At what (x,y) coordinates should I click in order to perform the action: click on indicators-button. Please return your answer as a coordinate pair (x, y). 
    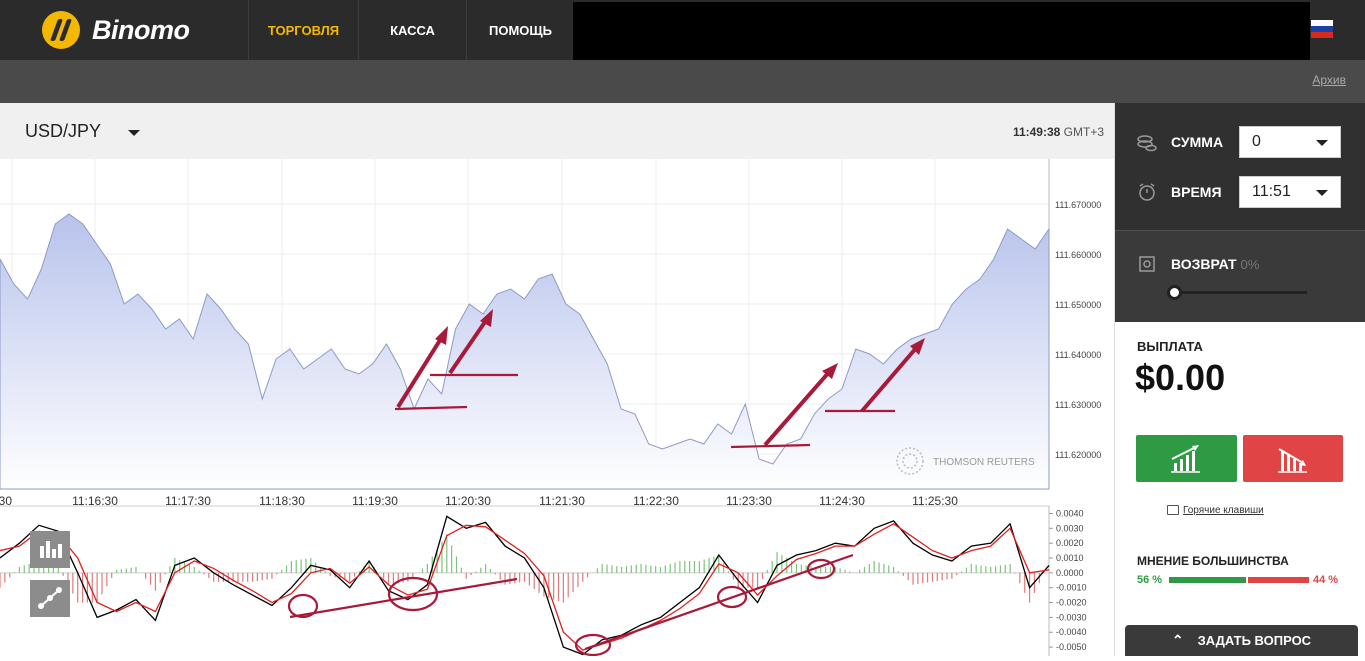
    Looking at the image, I should click on (50, 549).